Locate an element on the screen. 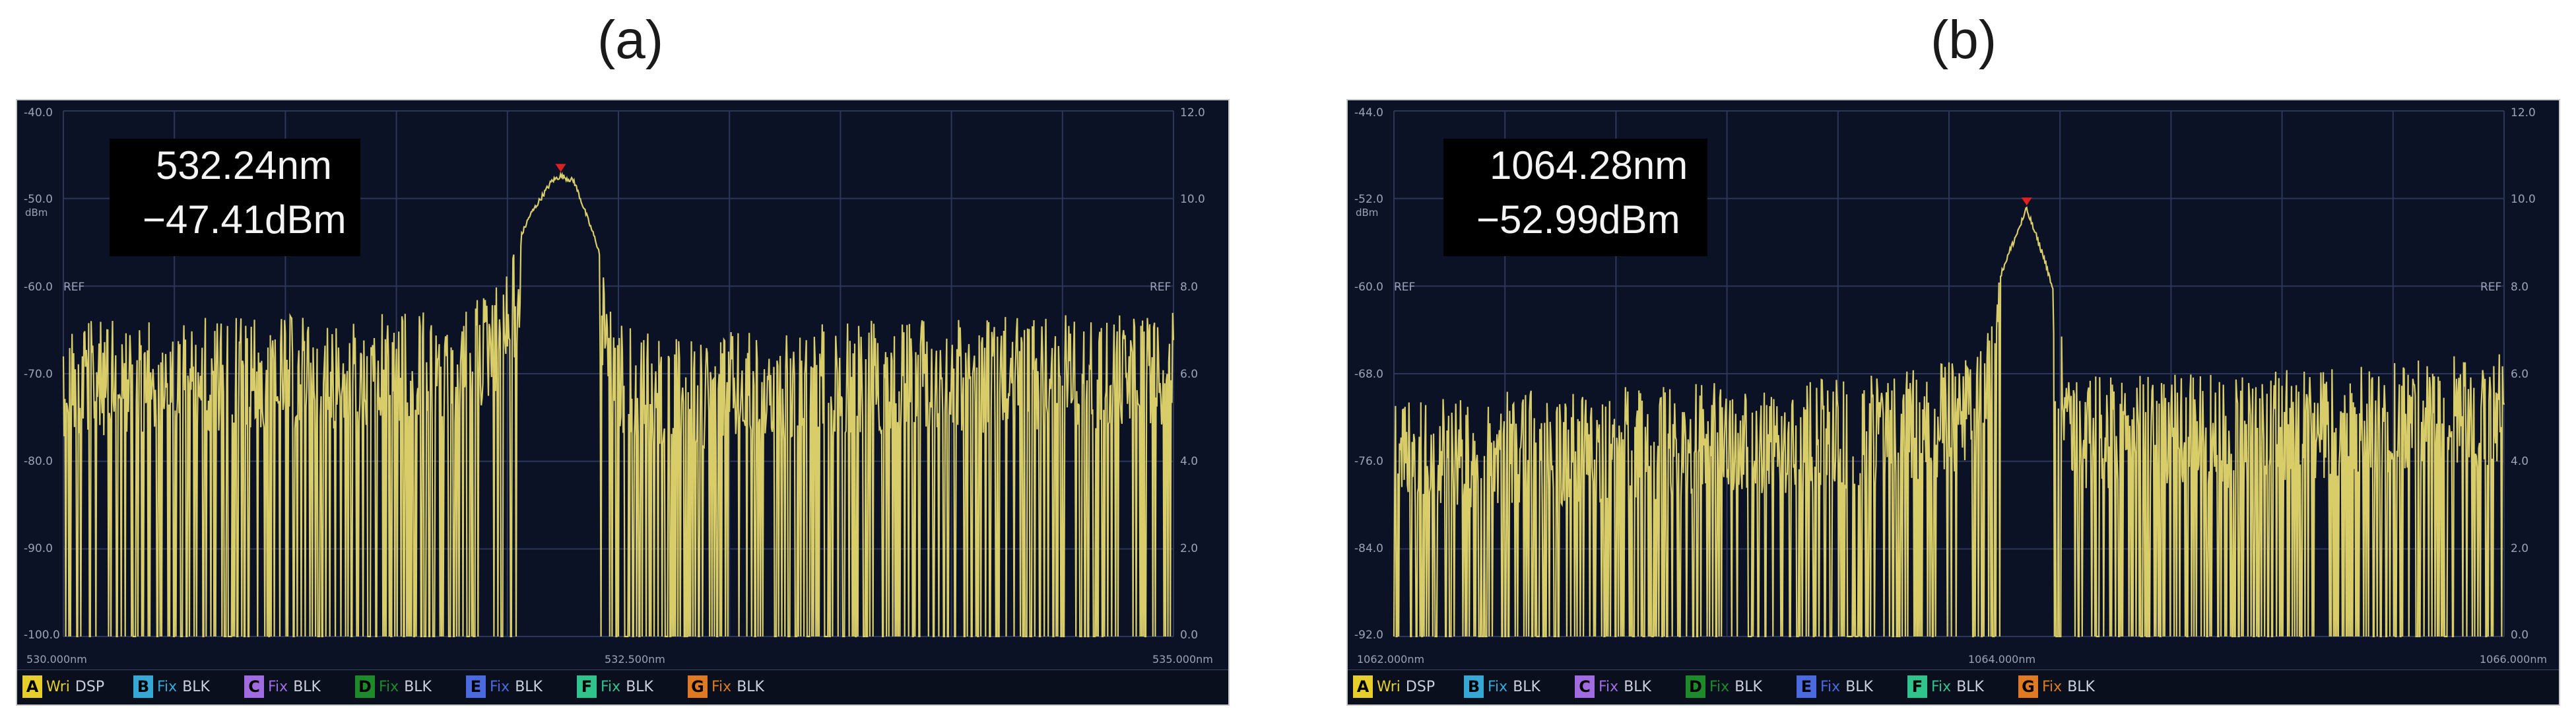  x-tick-b-2: 1066.000nm is located at coordinates (2513, 659).